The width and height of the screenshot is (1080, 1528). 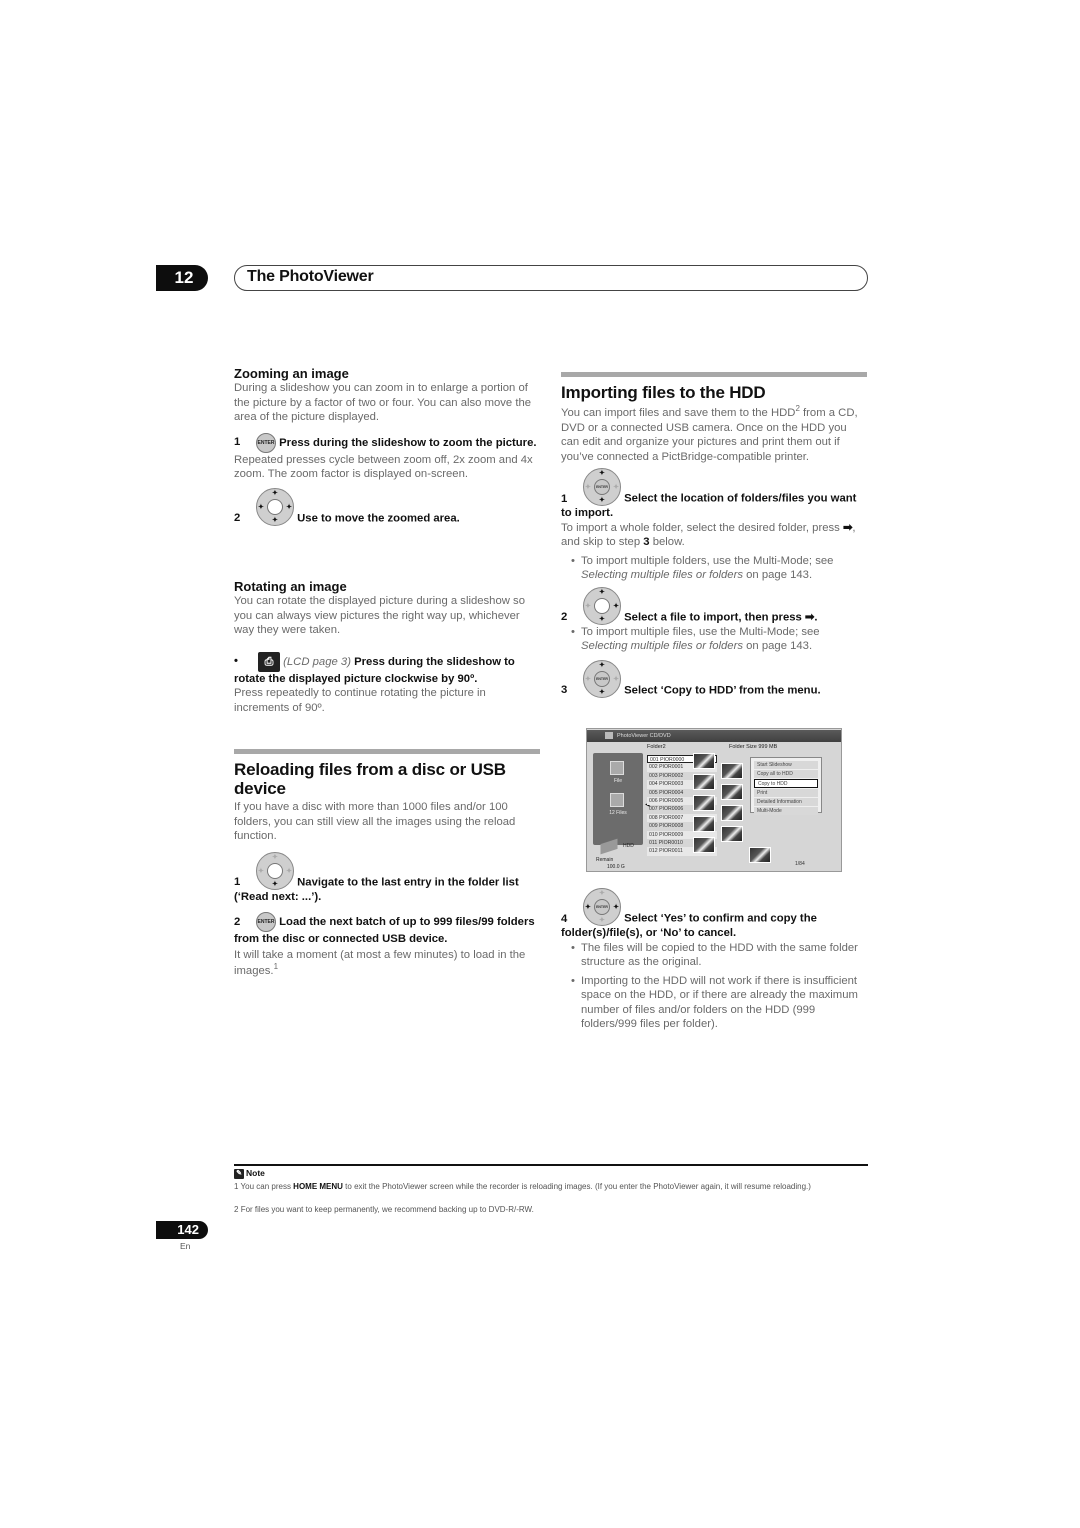 I want to click on lcd-page-ref: (LCD page 3), so click(x=317, y=661).